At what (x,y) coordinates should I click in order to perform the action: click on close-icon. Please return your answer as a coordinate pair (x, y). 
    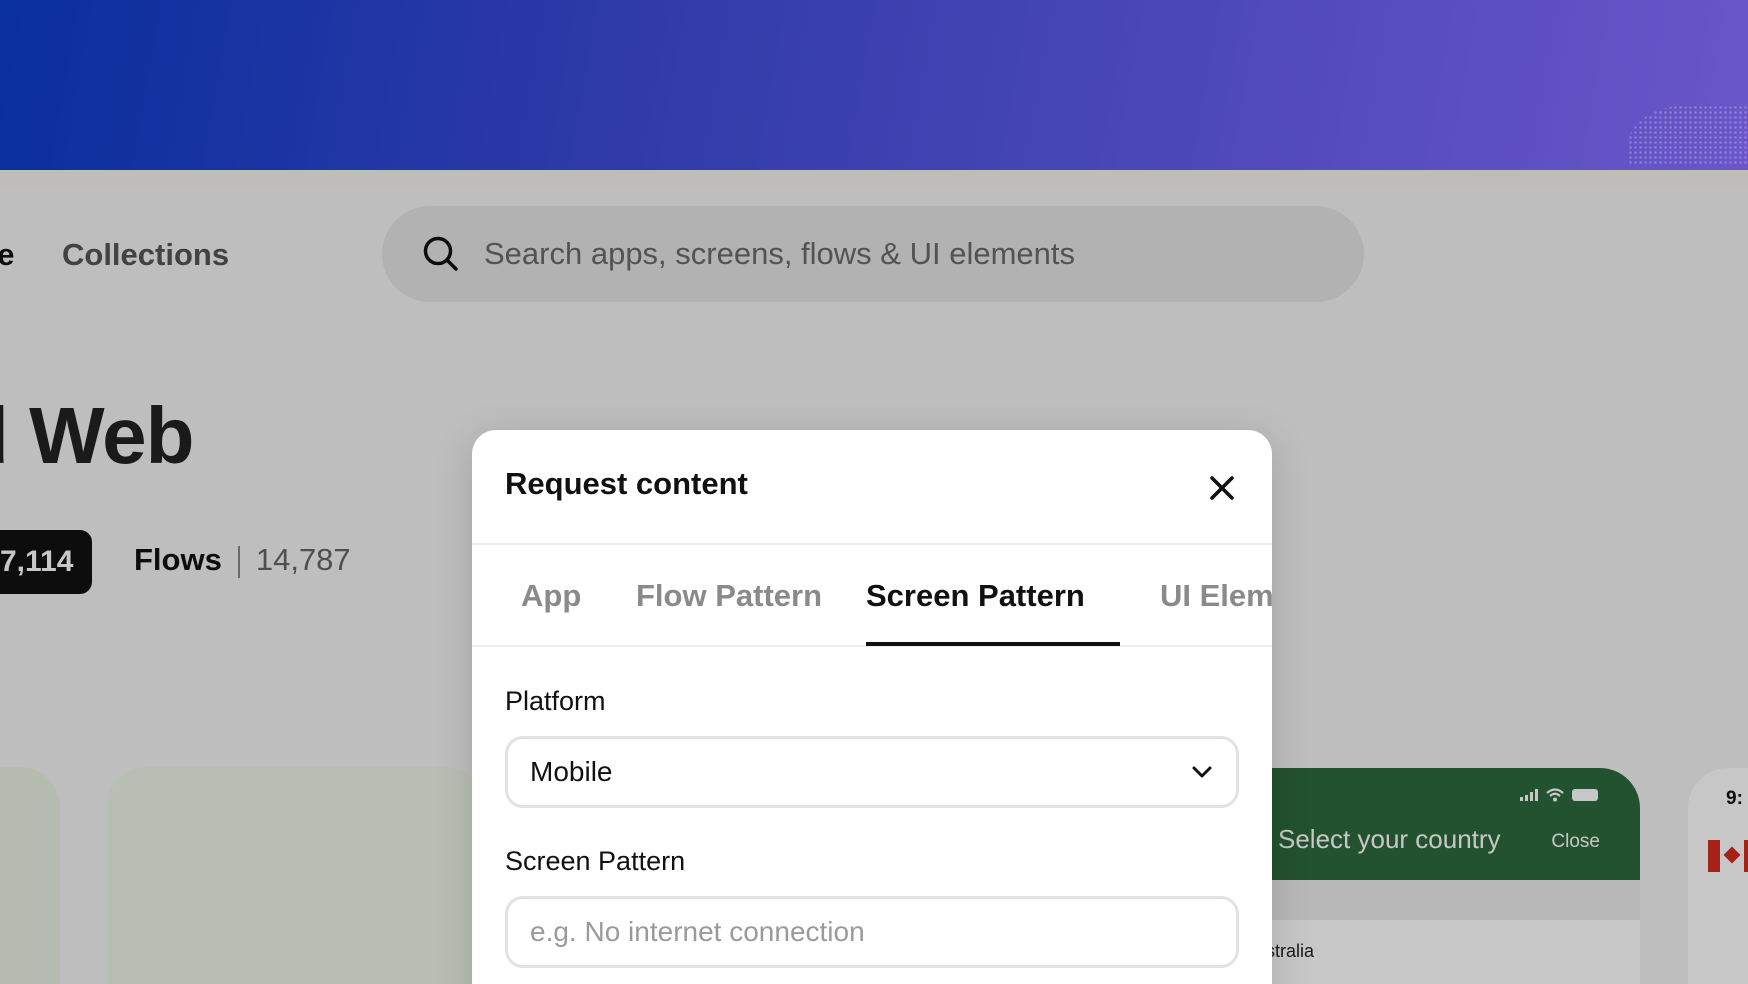
    Looking at the image, I should click on (1222, 488).